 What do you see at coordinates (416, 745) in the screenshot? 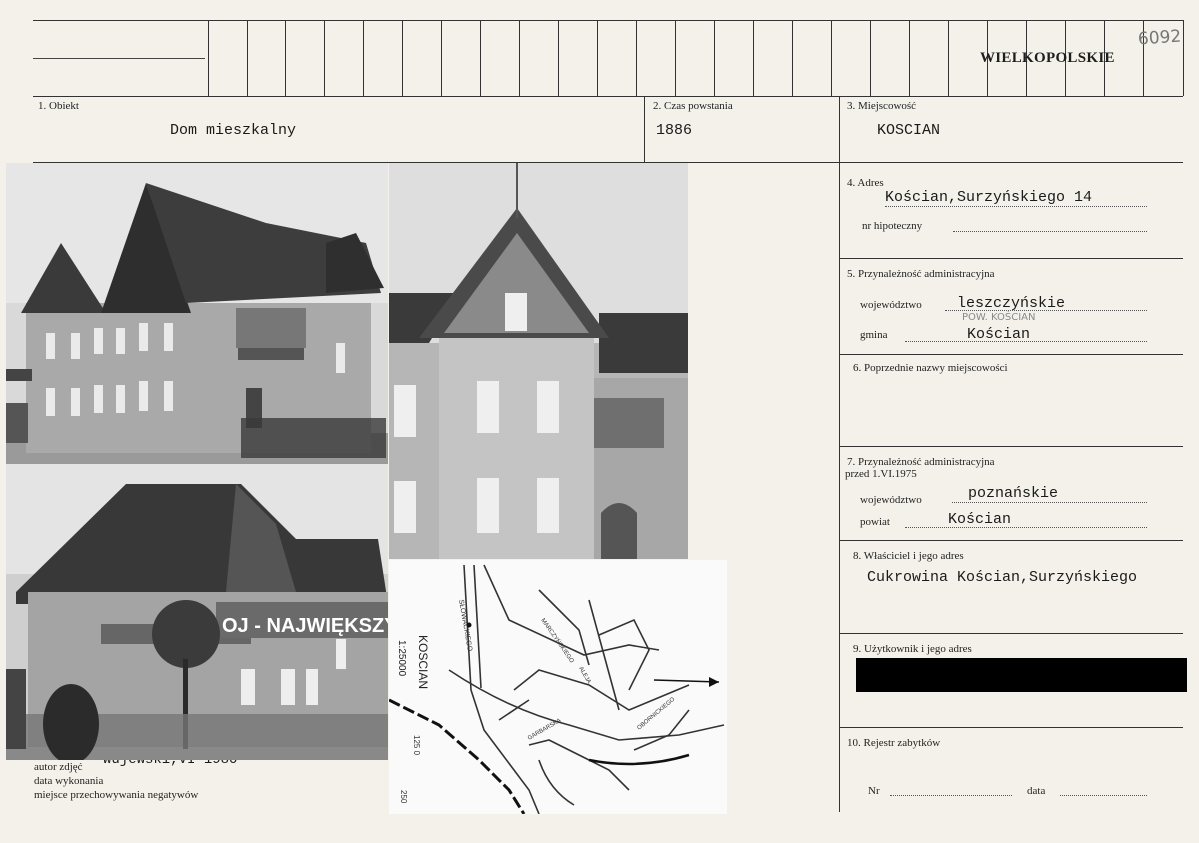
I see `map-marker: 125 0` at bounding box center [416, 745].